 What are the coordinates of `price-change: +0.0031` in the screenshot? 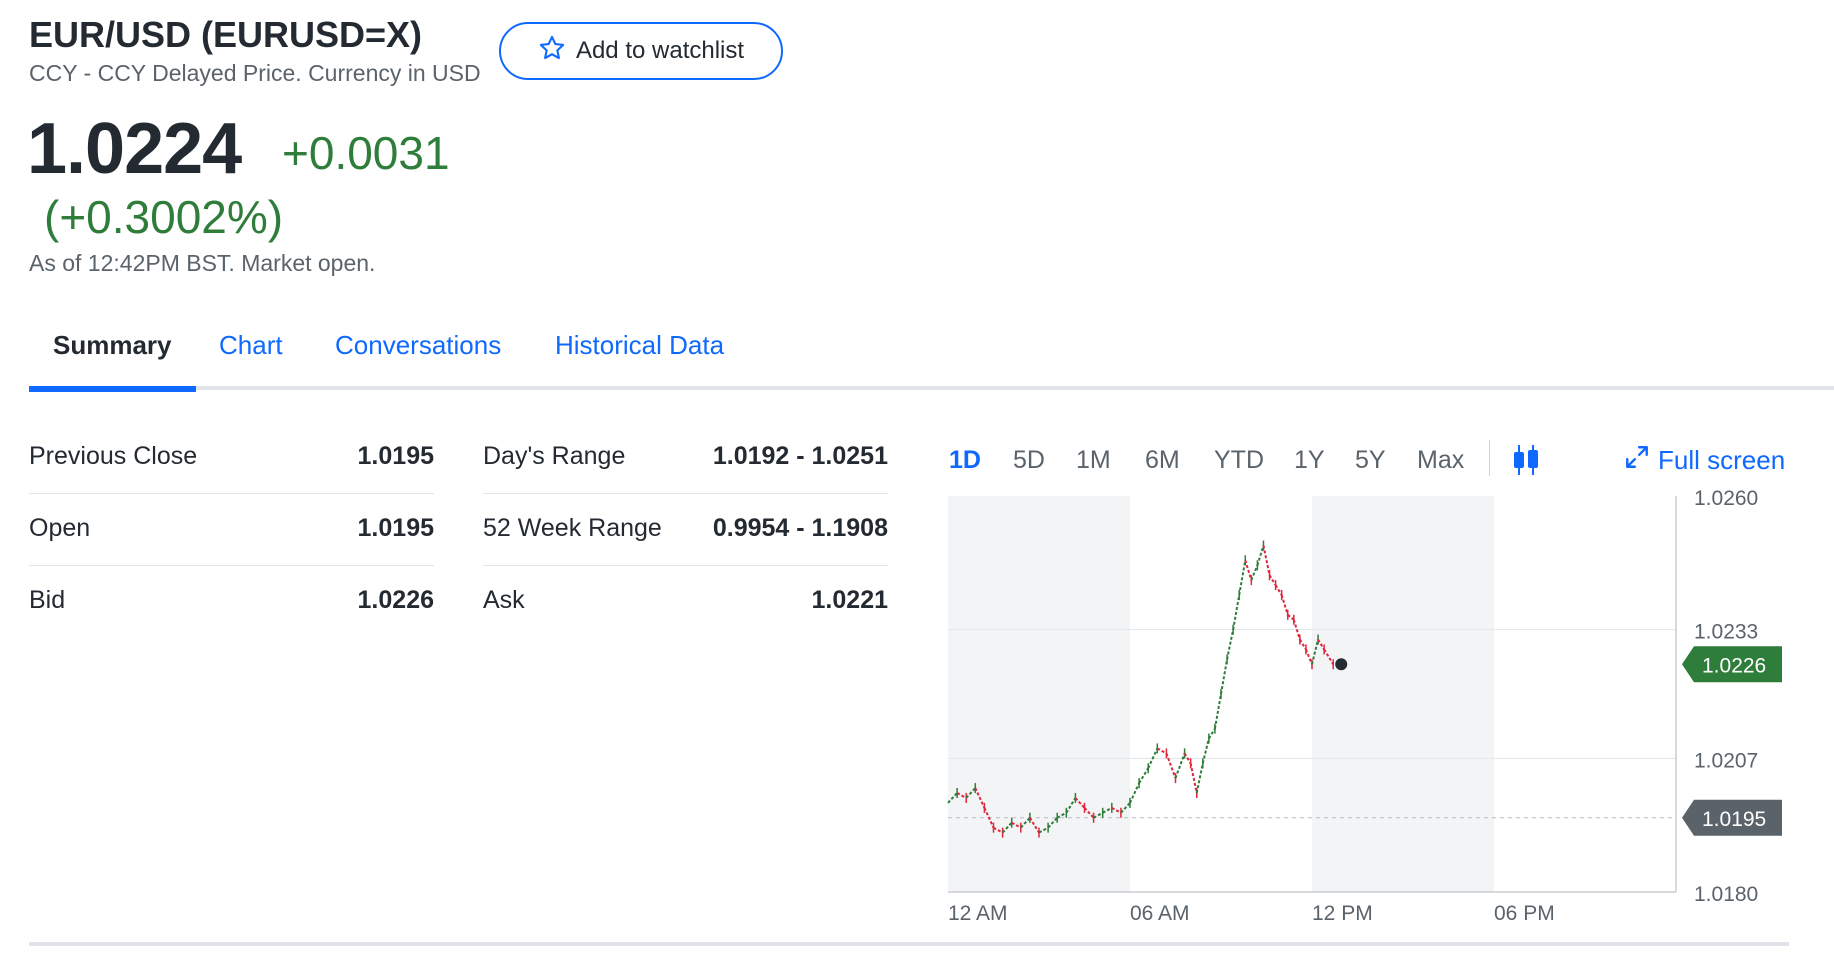 It's located at (366, 153).